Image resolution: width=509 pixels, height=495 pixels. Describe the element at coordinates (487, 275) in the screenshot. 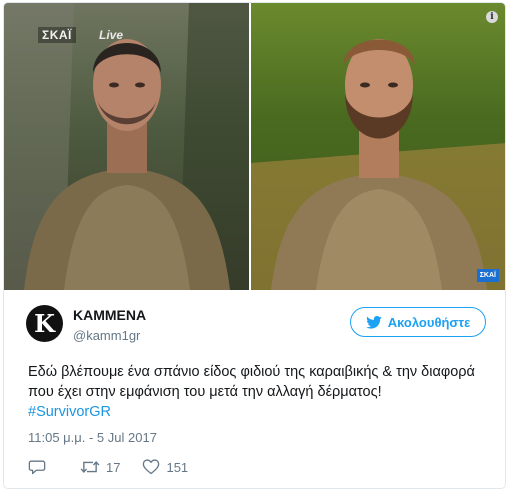

I see `channel-logo-small: ΣΚΑΪ` at that location.